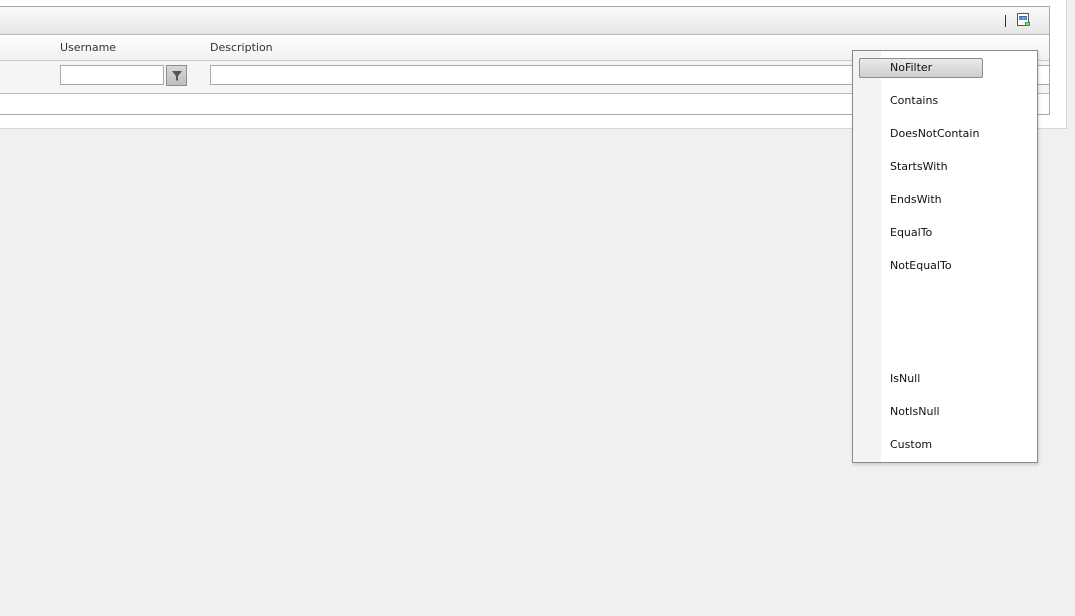  What do you see at coordinates (112, 75) in the screenshot?
I see `username-filter-input` at bounding box center [112, 75].